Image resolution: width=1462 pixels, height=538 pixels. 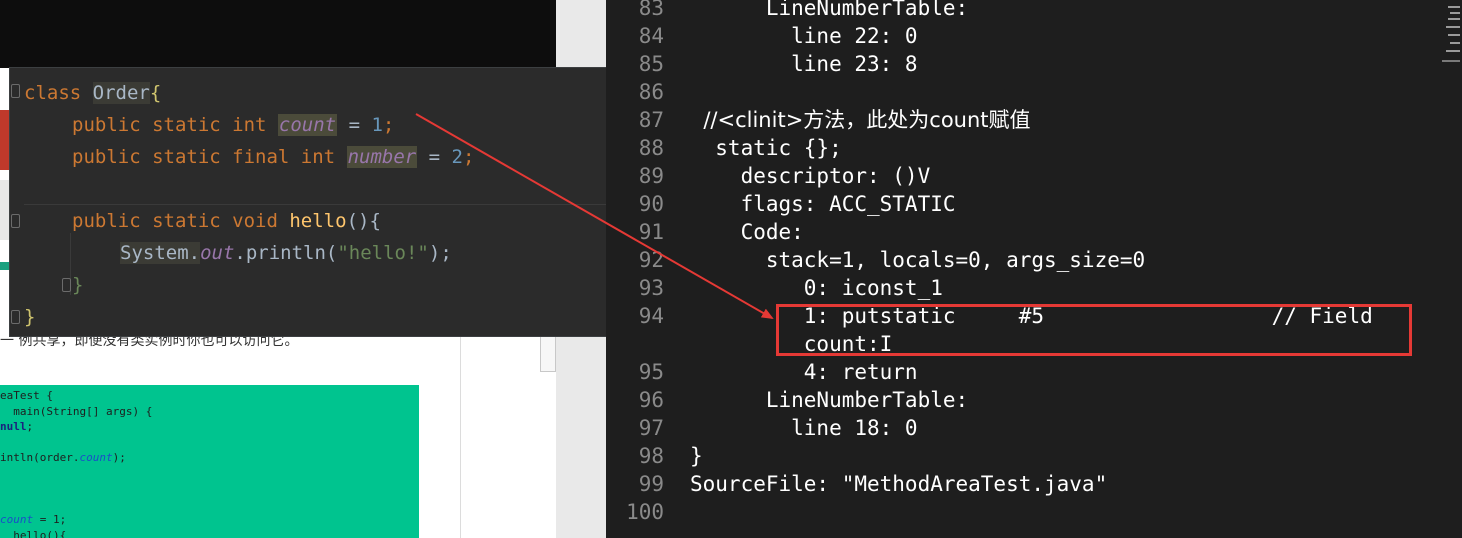 What do you see at coordinates (804, 64) in the screenshot?
I see `line-text: line 23: 8` at bounding box center [804, 64].